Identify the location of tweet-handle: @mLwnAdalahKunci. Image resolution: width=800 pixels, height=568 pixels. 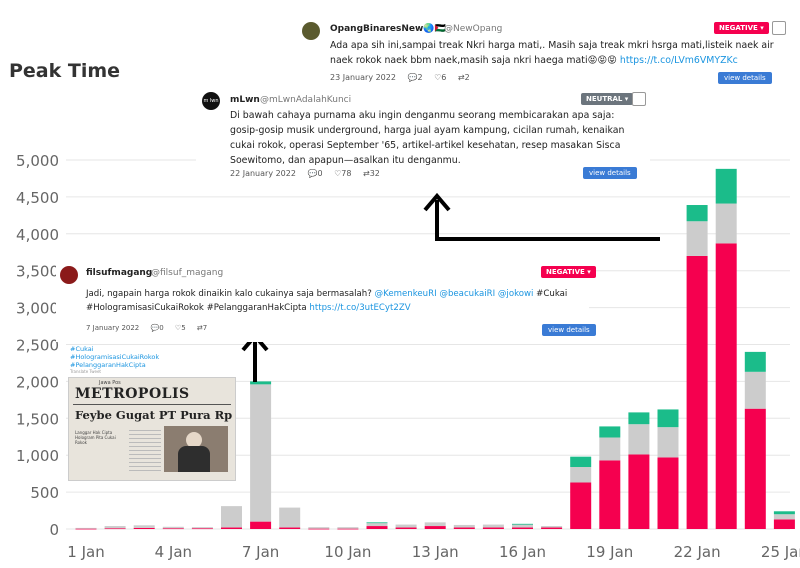
(306, 100).